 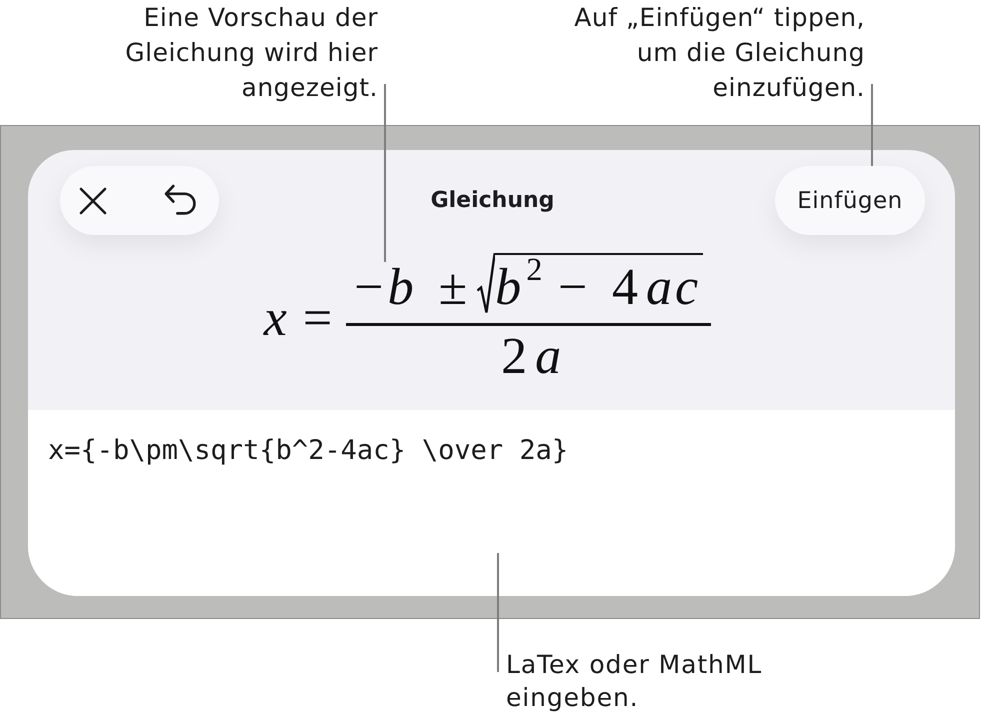 I want to click on undo-button, so click(x=180, y=200).